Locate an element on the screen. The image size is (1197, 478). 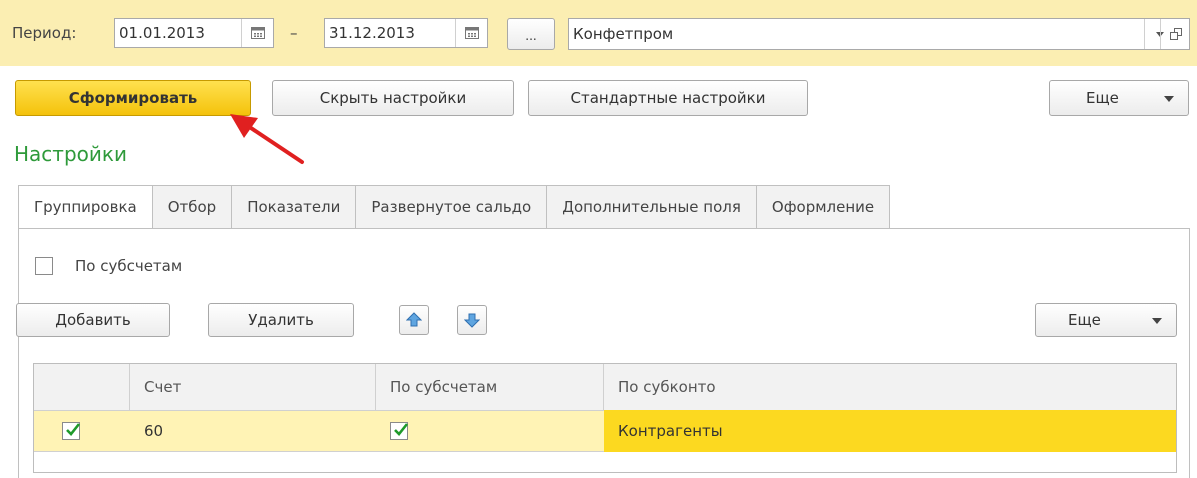
move-up-button is located at coordinates (414, 320).